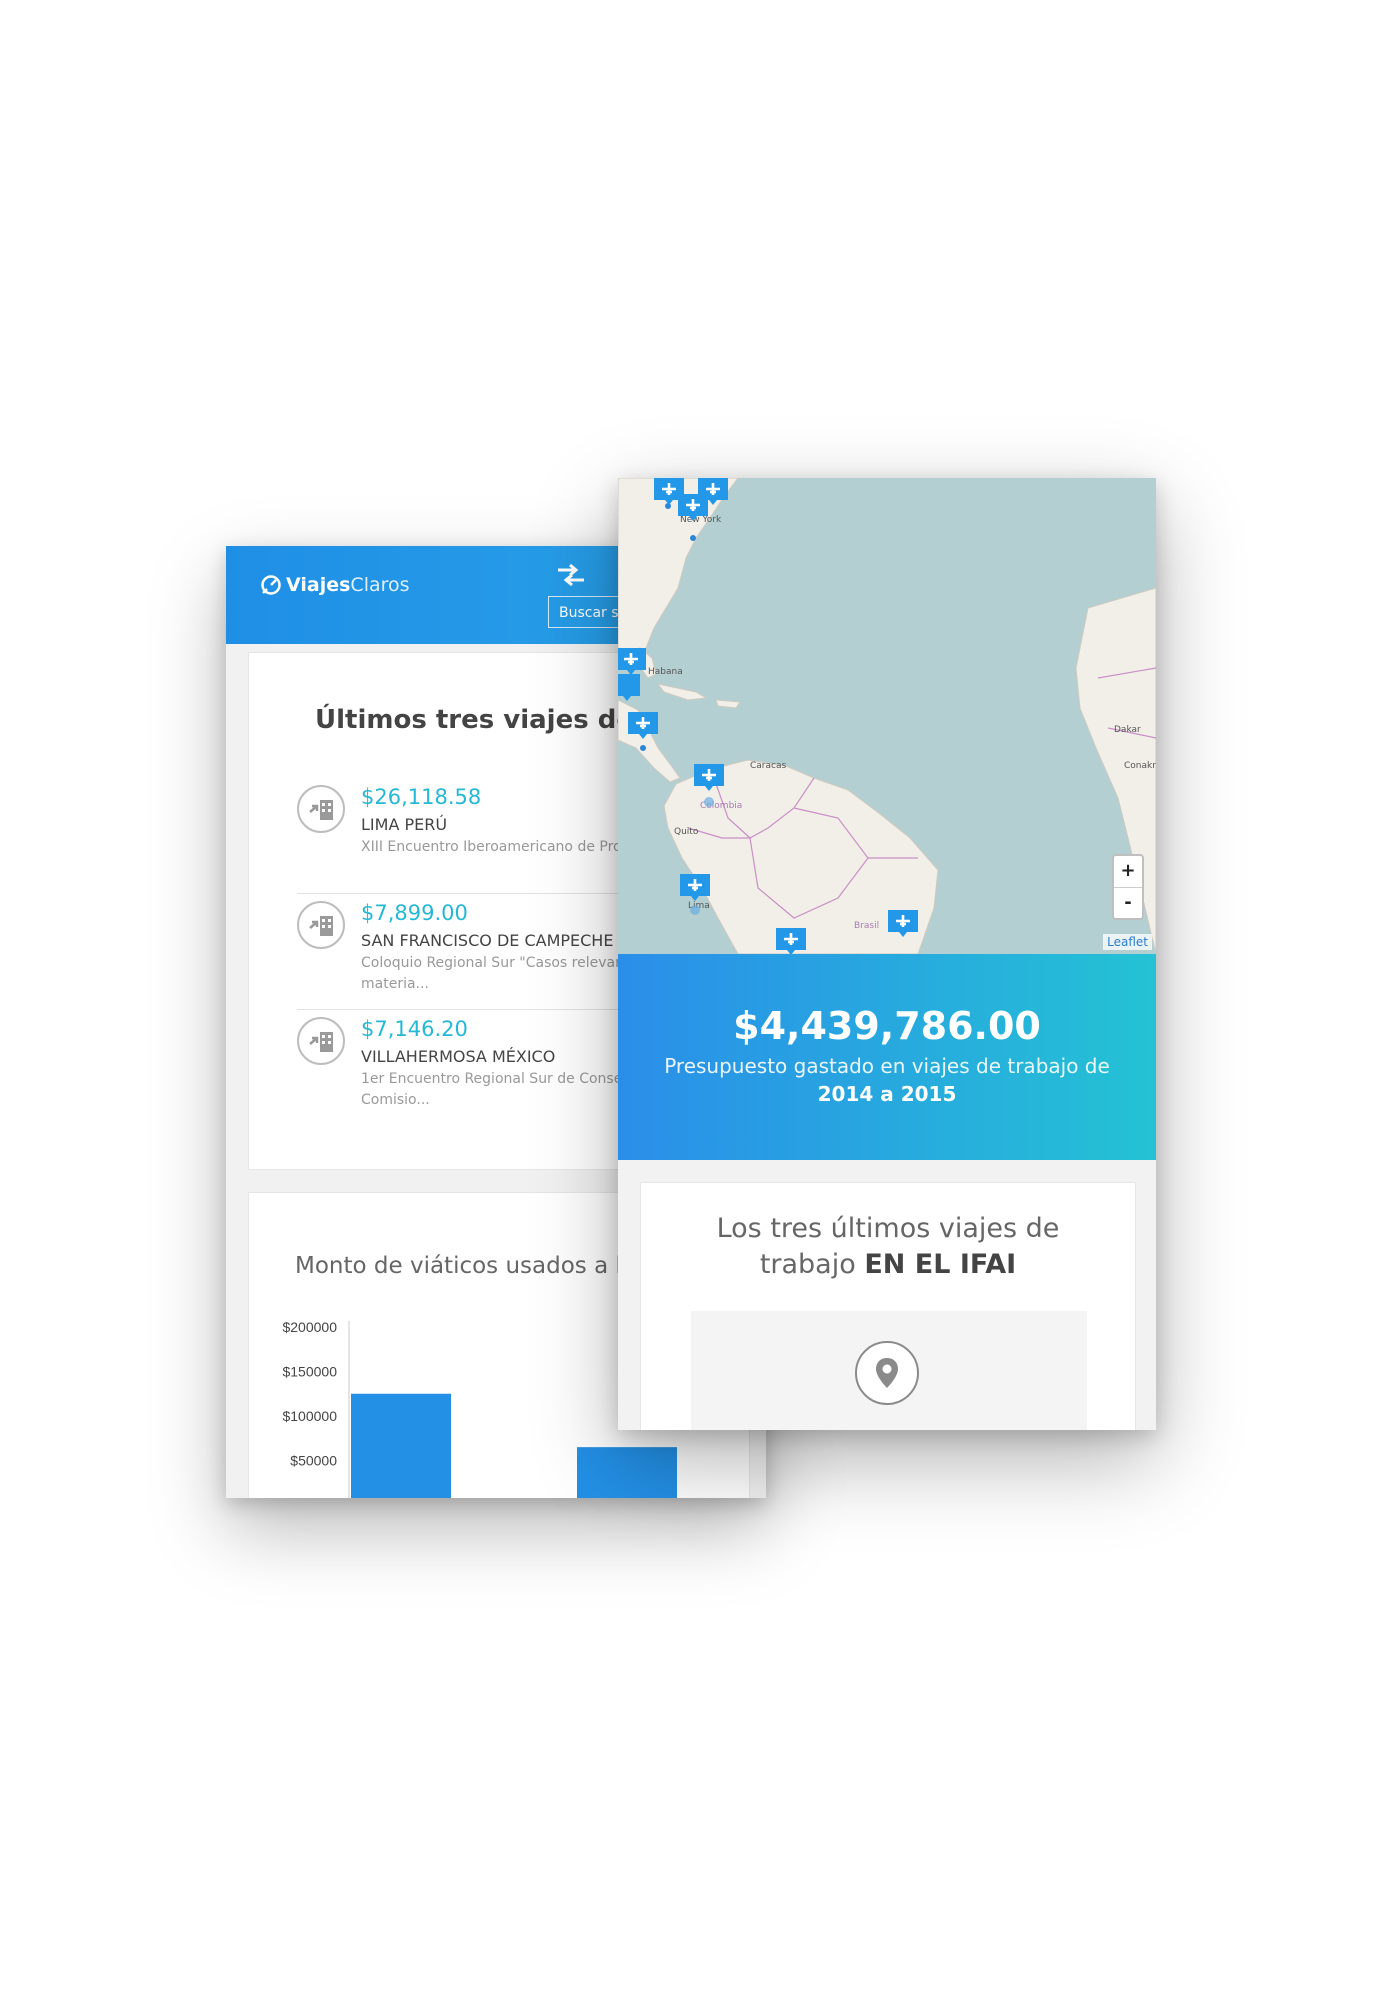  I want to click on trip-city: SAN FRANCISCO DE CAMPECHE M, so click(497, 940).